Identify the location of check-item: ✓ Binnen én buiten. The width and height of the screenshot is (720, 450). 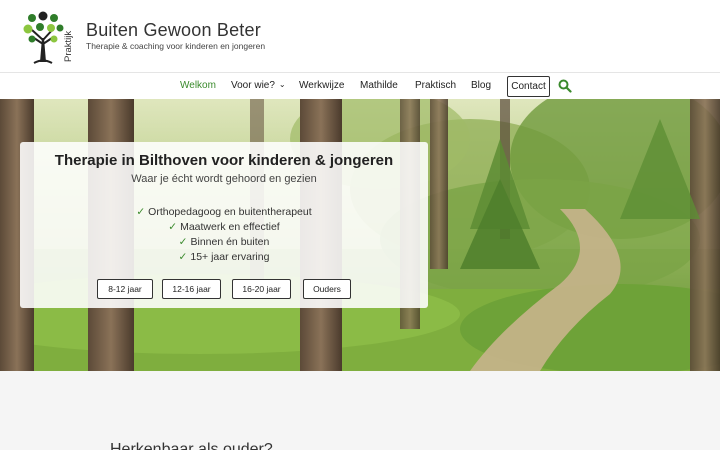
(224, 242).